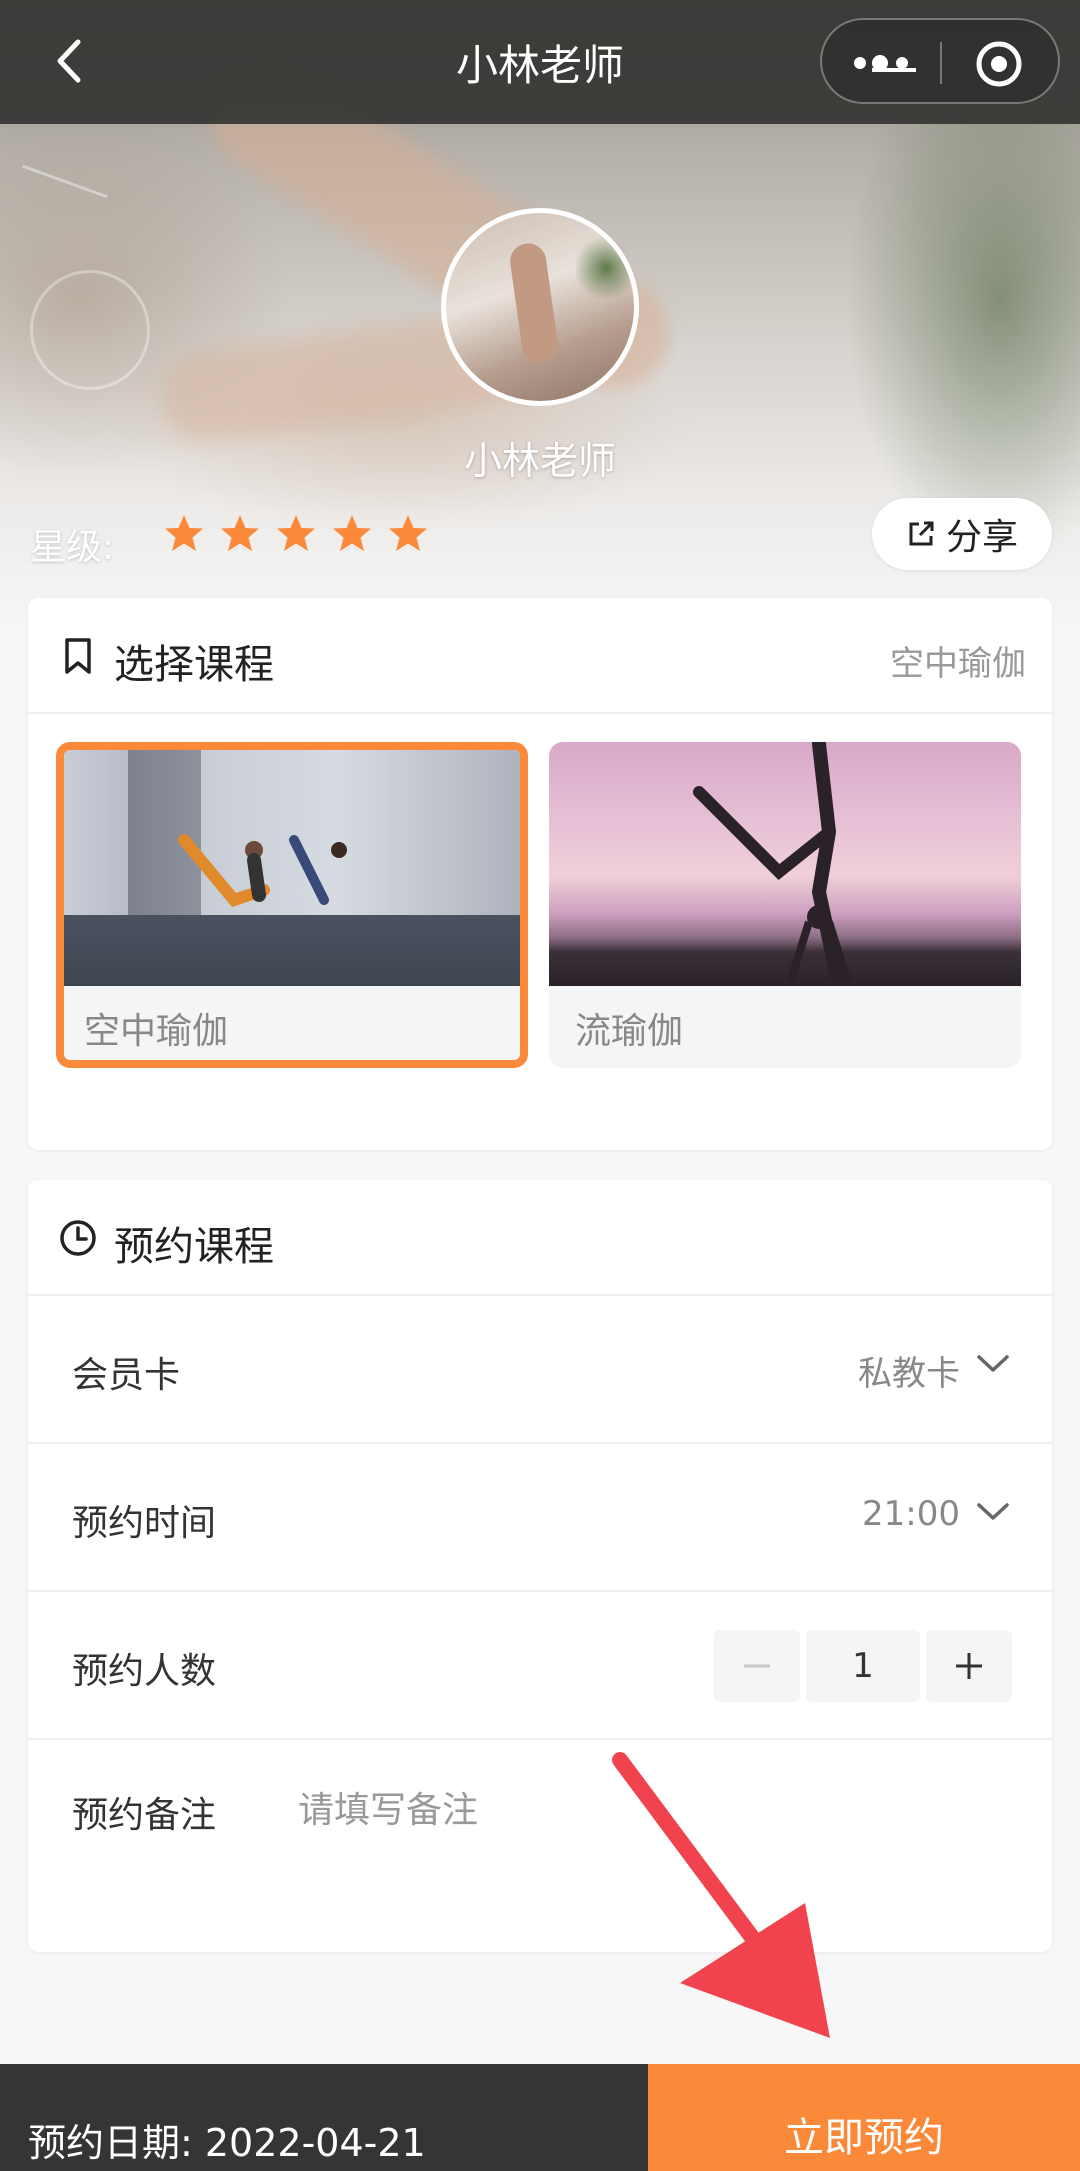  I want to click on people-count-label: 预约人数, so click(144, 1671).